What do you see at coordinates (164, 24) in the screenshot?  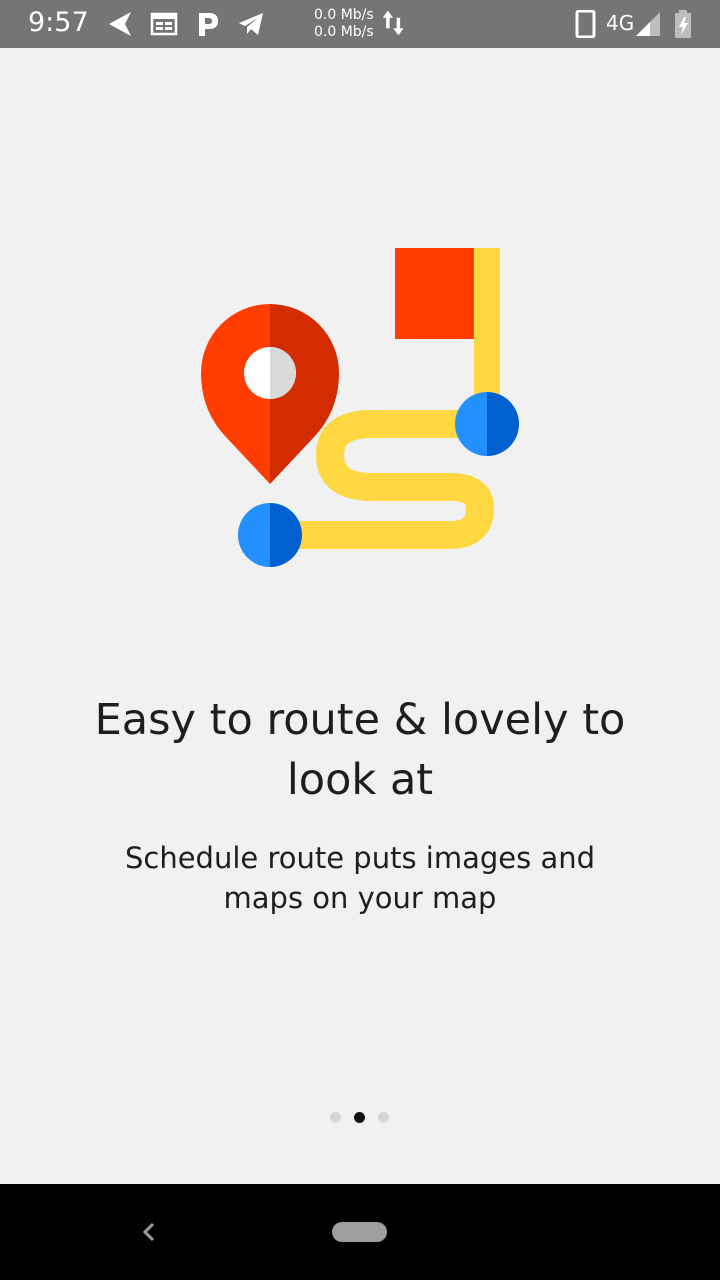 I see `calendar-icon` at bounding box center [164, 24].